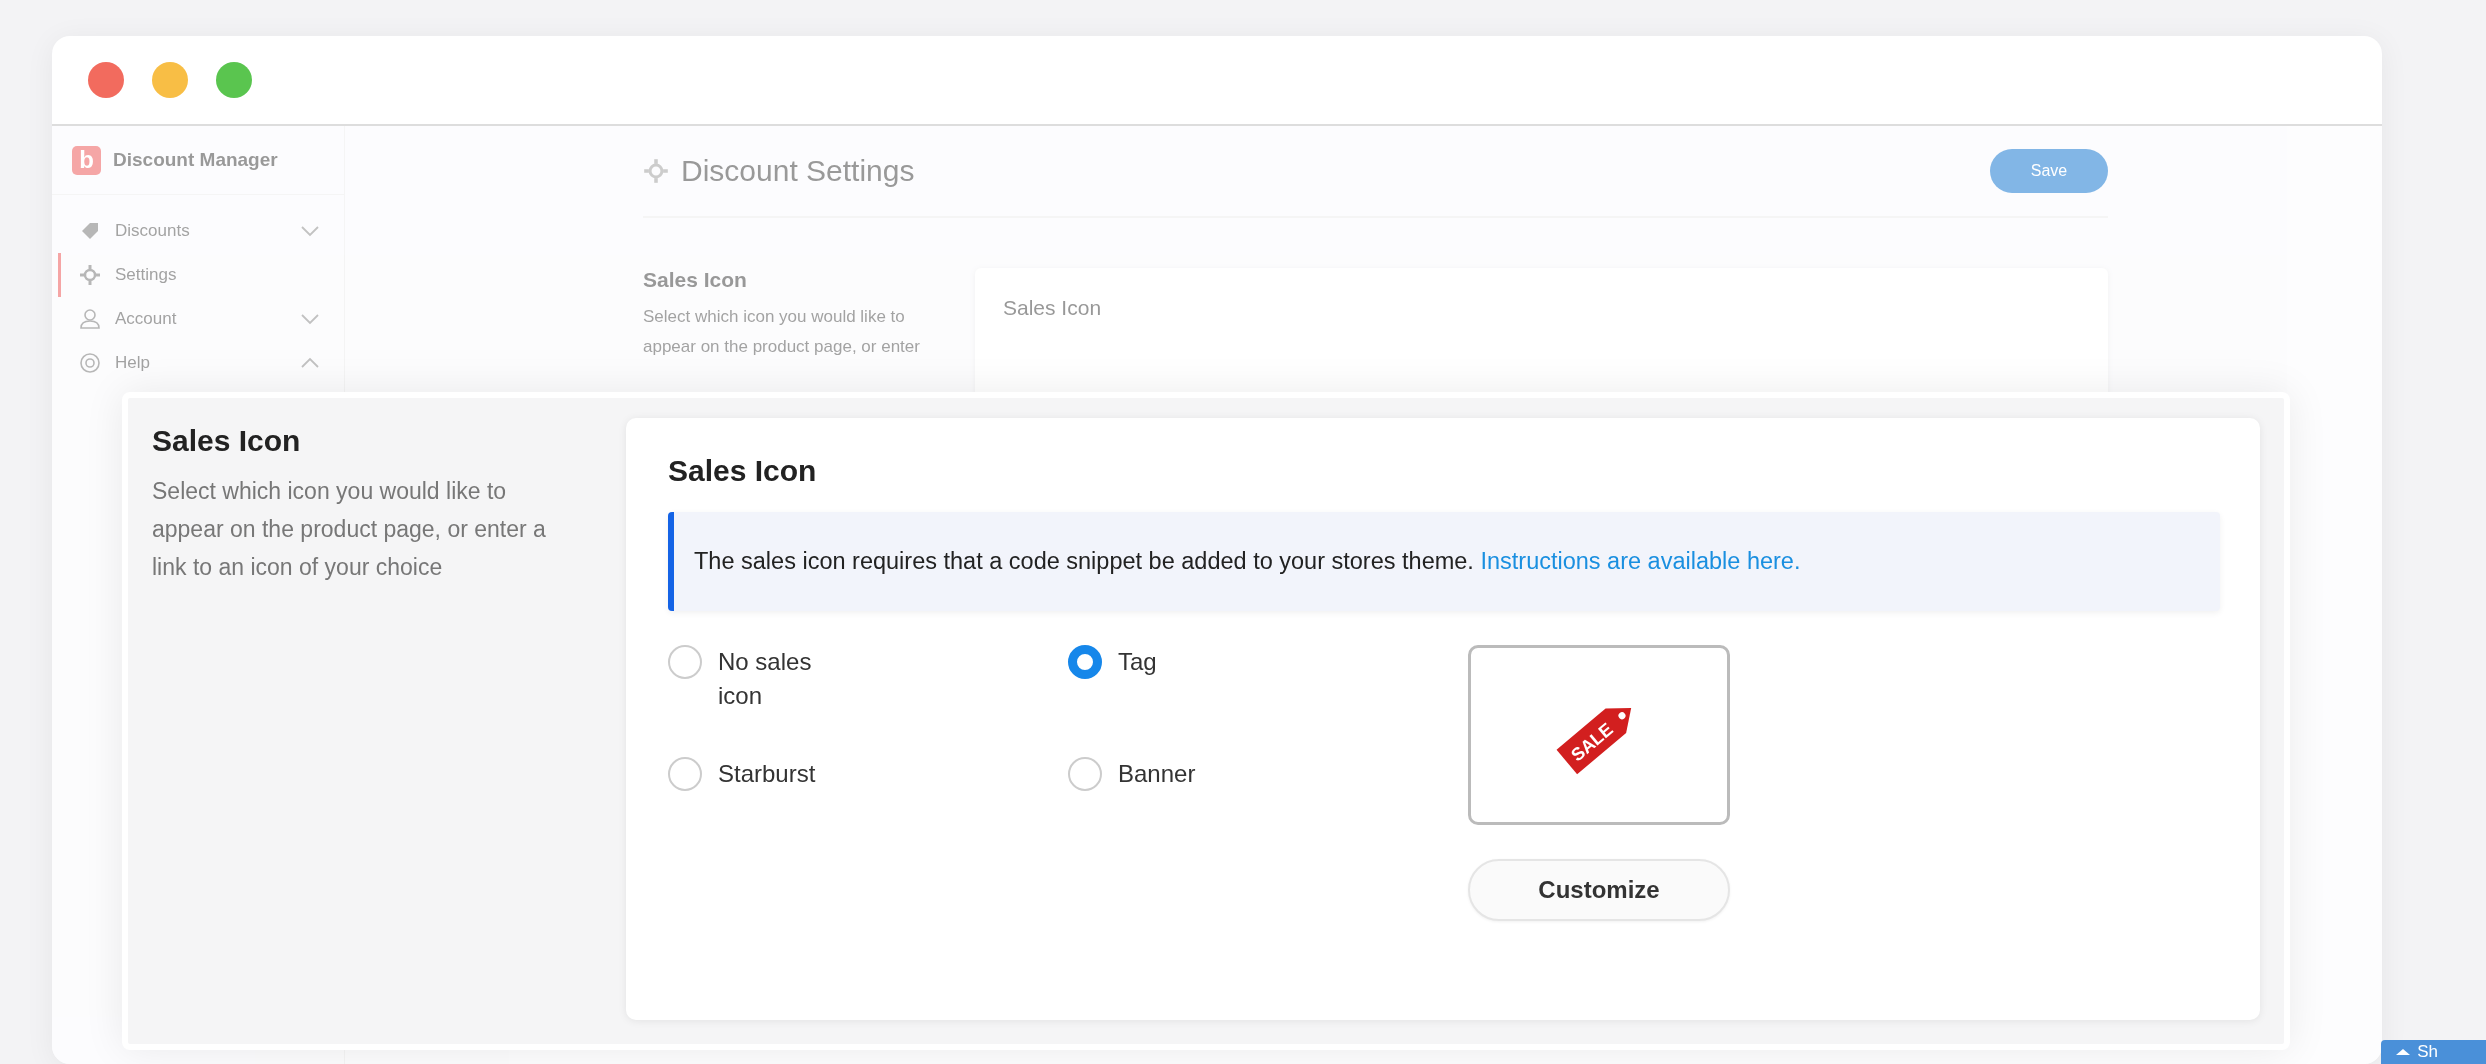 Image resolution: width=2486 pixels, height=1064 pixels. Describe the element at coordinates (201, 363) in the screenshot. I see `sidebar-item: Help` at that location.